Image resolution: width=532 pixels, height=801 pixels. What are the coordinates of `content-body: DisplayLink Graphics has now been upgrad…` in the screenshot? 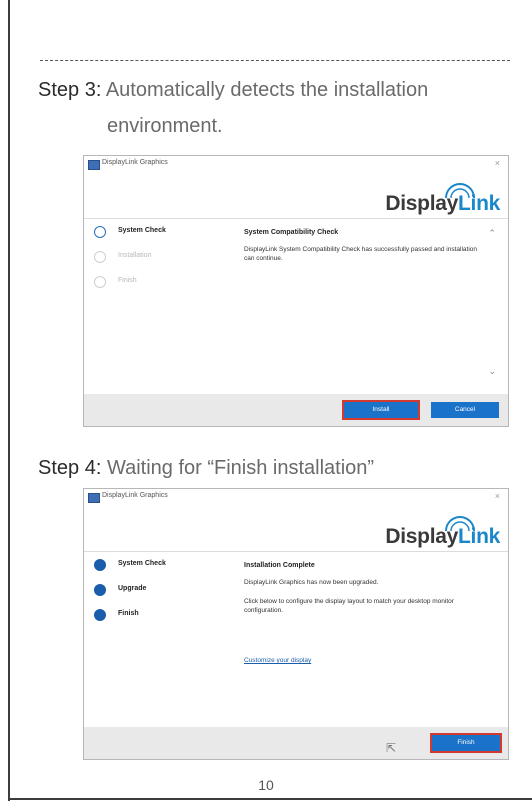 It's located at (311, 582).